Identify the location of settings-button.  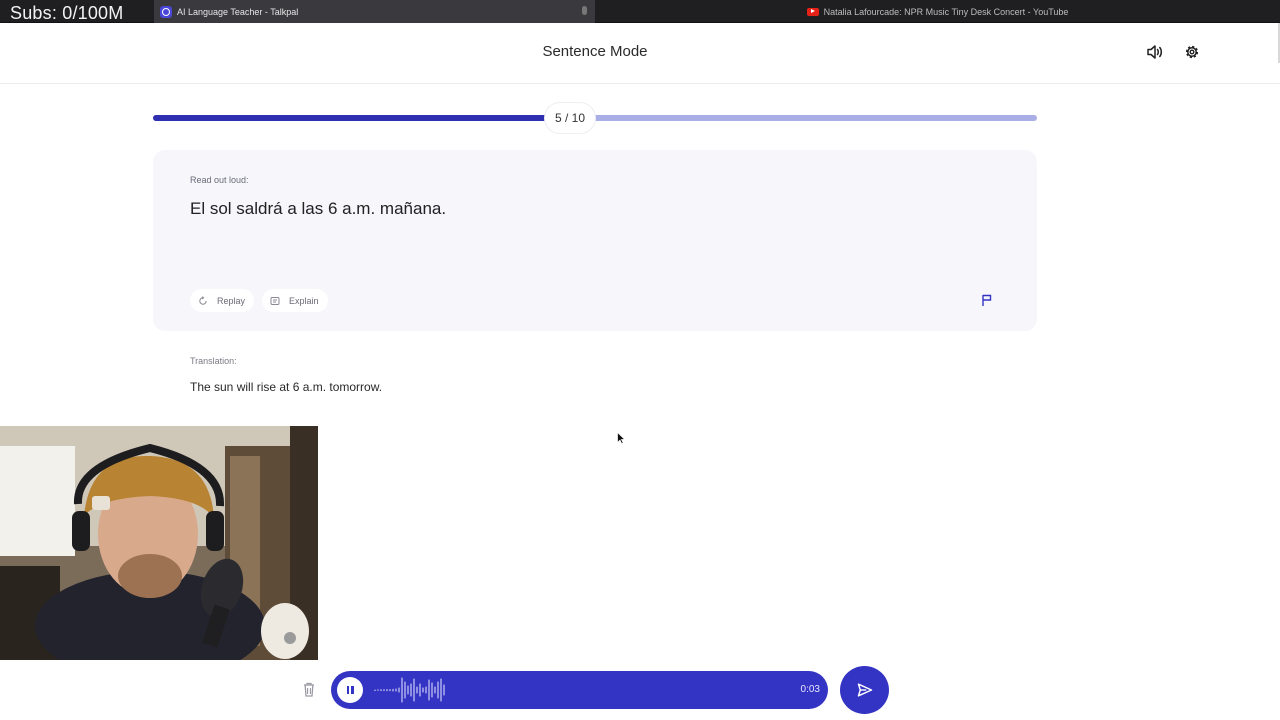
(1192, 52).